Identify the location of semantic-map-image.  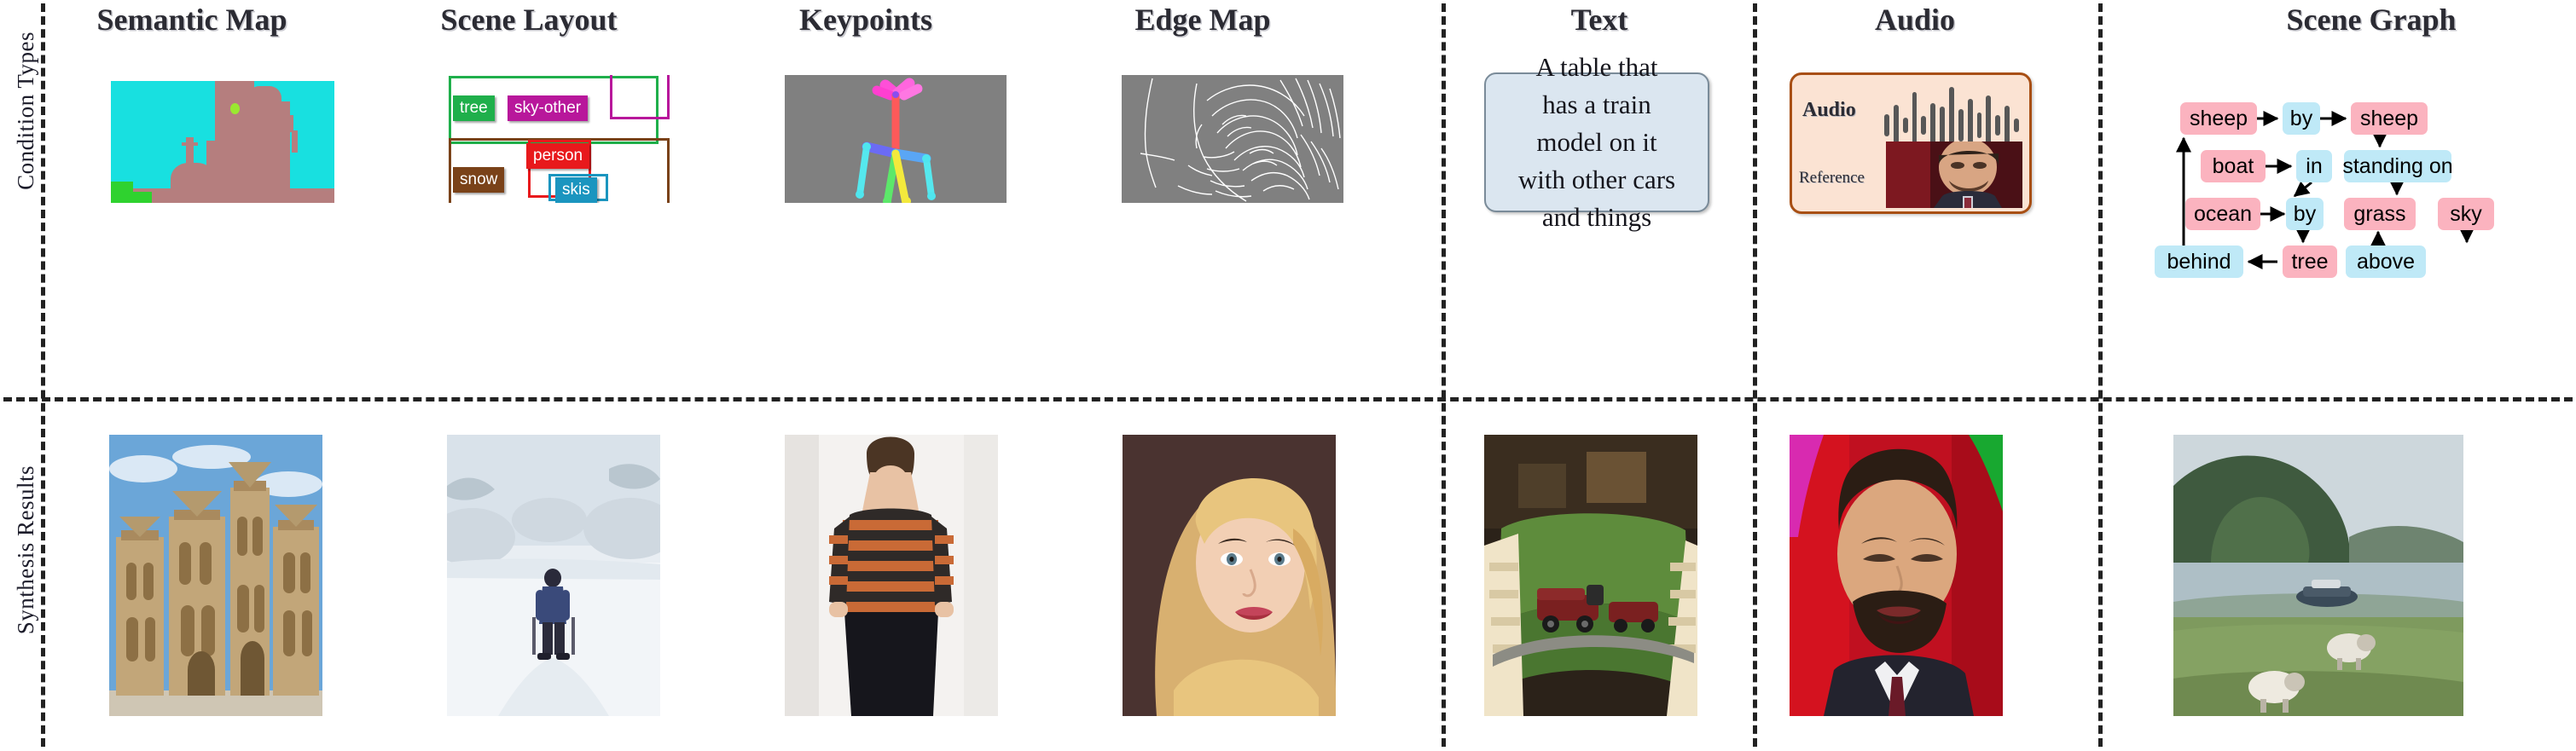
(222, 142).